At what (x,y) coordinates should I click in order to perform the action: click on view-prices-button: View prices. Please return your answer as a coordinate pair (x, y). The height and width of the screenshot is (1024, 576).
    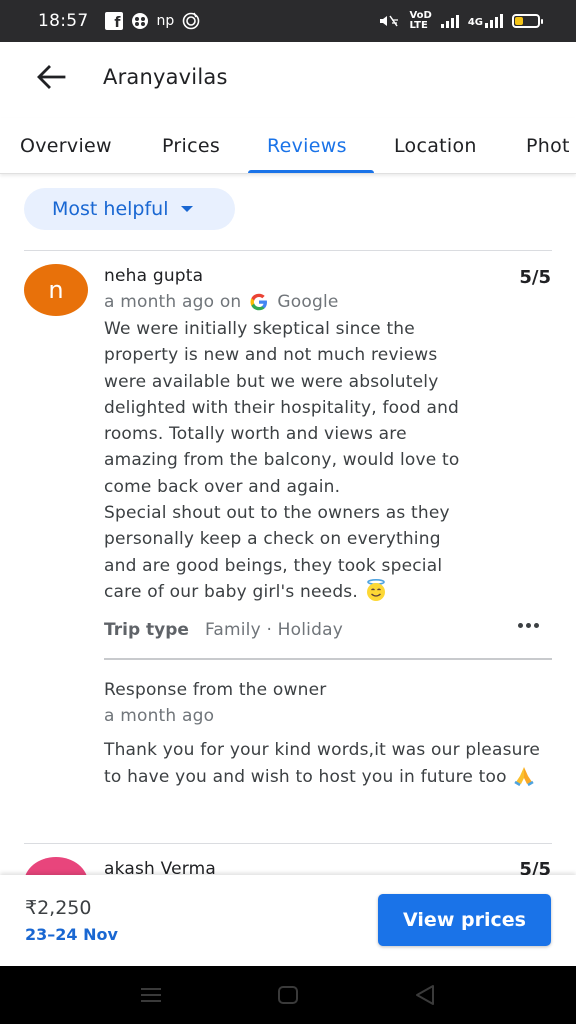
    Looking at the image, I should click on (464, 920).